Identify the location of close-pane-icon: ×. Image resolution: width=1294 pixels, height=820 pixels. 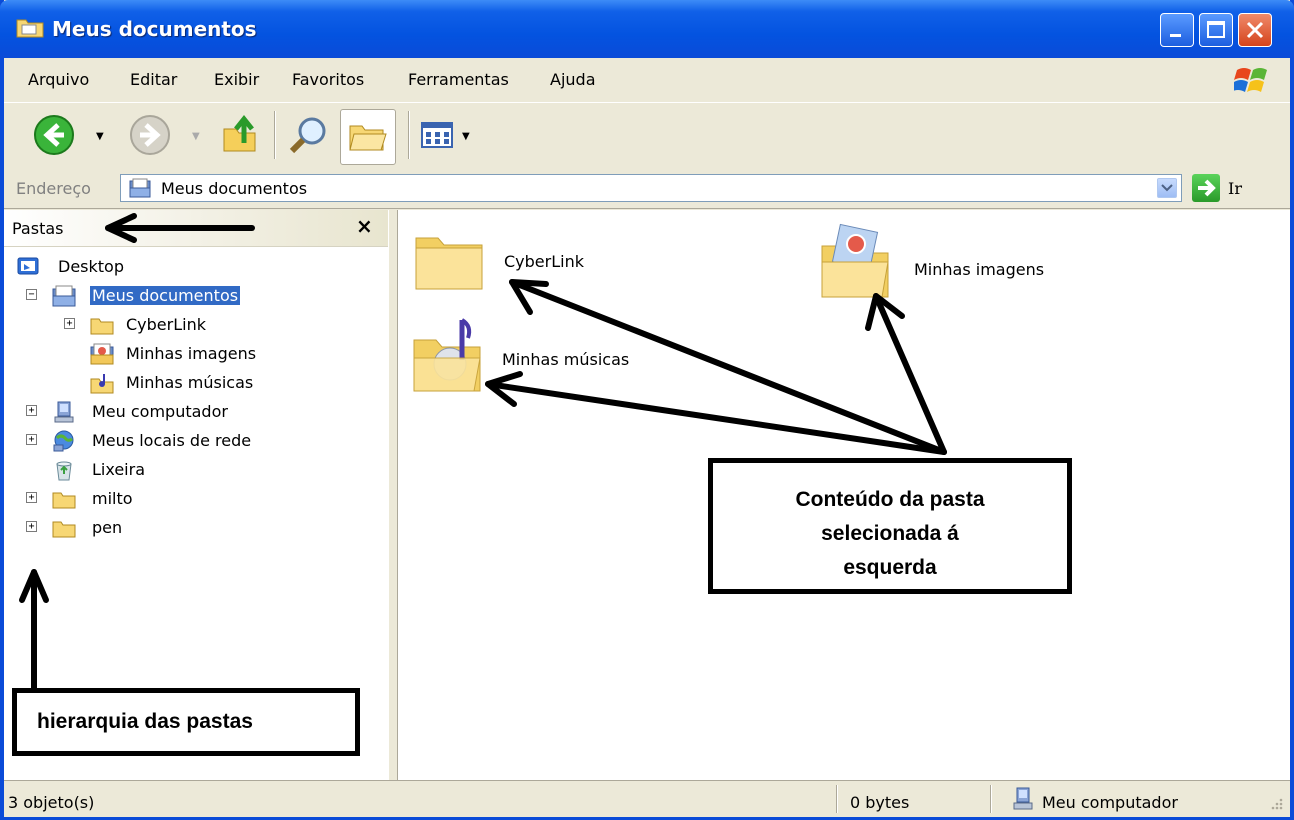
(364, 226).